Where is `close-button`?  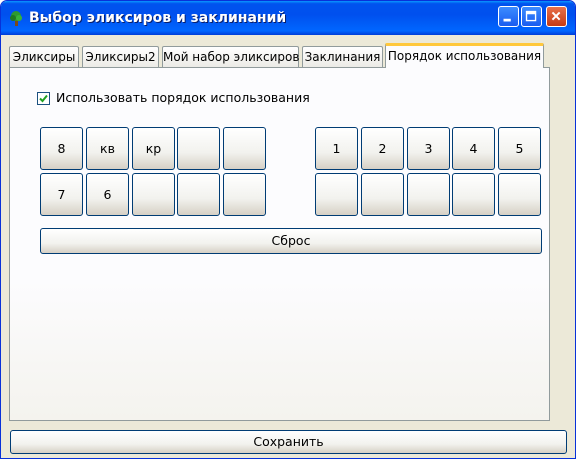 close-button is located at coordinates (556, 16).